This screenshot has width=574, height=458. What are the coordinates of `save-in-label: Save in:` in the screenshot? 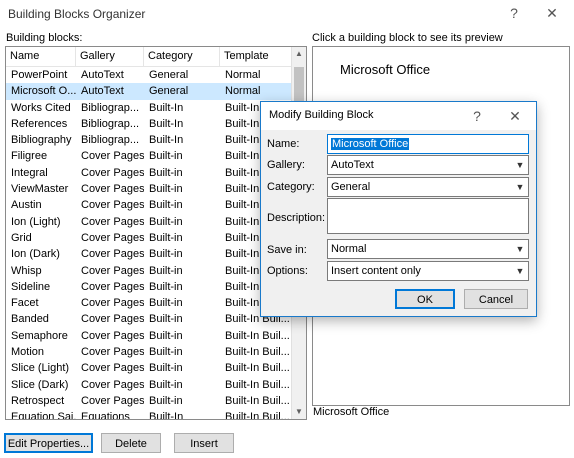 It's located at (287, 250).